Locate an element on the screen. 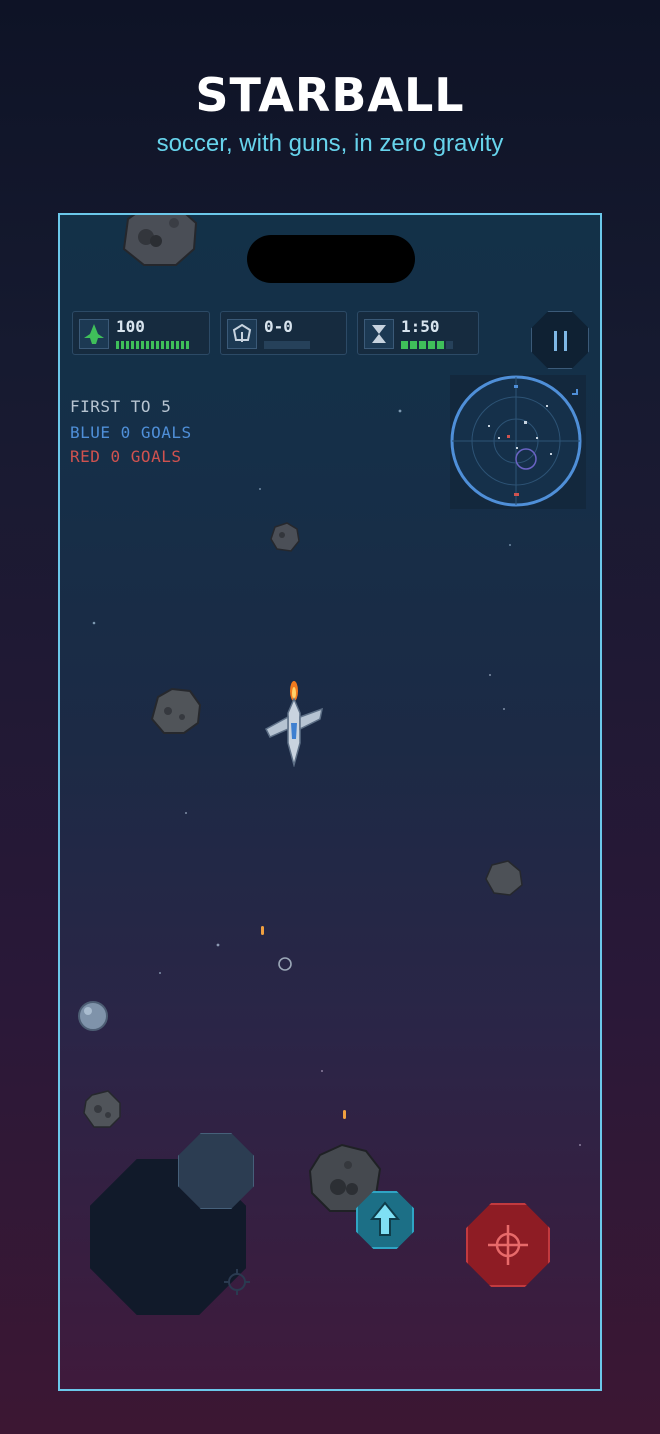  health-value: 100 is located at coordinates (130, 326).